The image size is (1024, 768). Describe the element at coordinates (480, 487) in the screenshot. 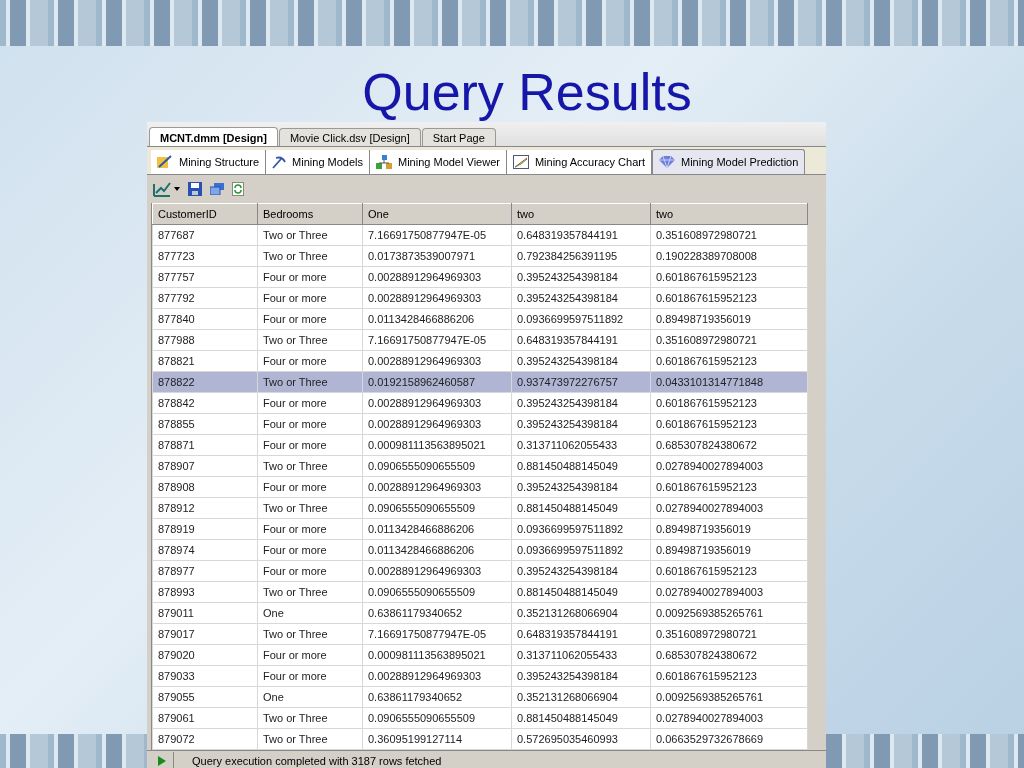

I see `table-row: 878908 Four or more 0.00288912964969303 0.395243254398184 0.601867615952123` at that location.